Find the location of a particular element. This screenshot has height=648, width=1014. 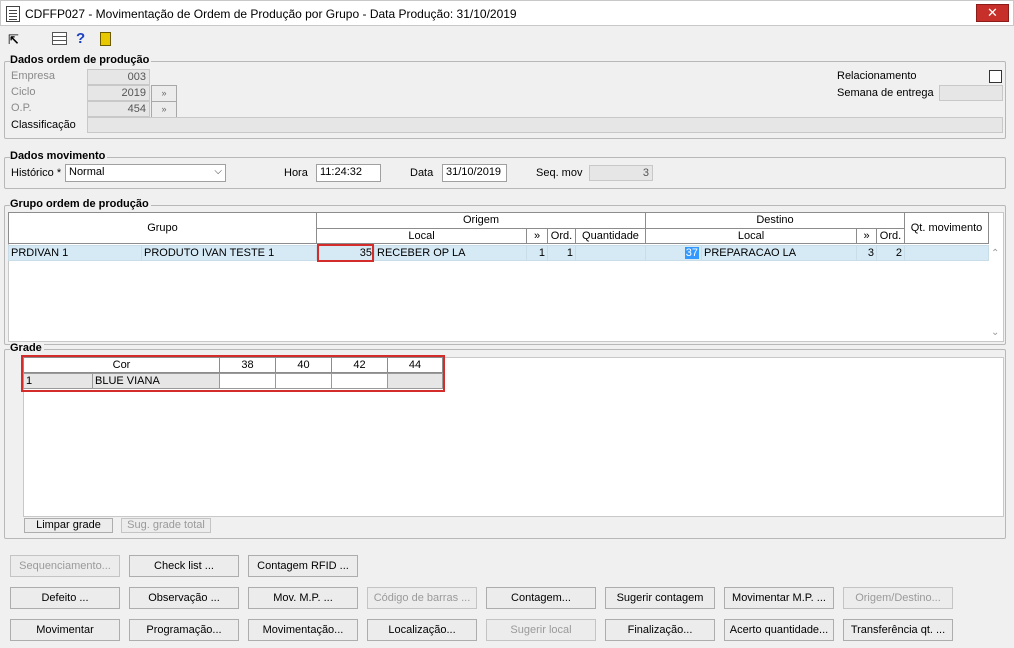

historico-label: Histórico * is located at coordinates (36, 173).